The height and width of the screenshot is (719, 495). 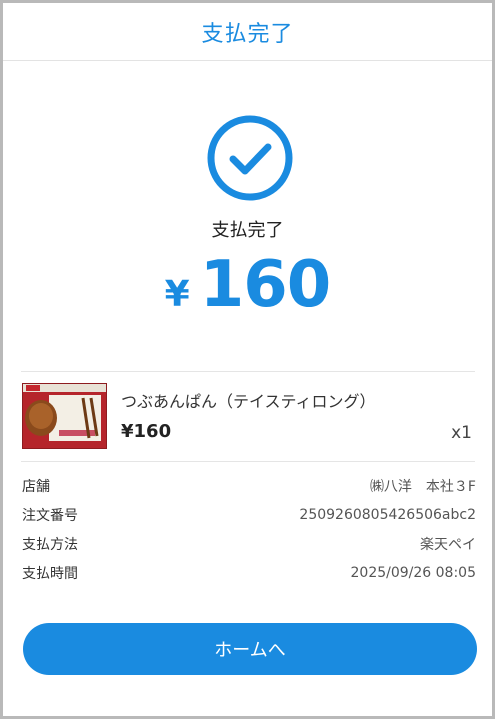 I want to click on info-label: 店舗, so click(x=36, y=487).